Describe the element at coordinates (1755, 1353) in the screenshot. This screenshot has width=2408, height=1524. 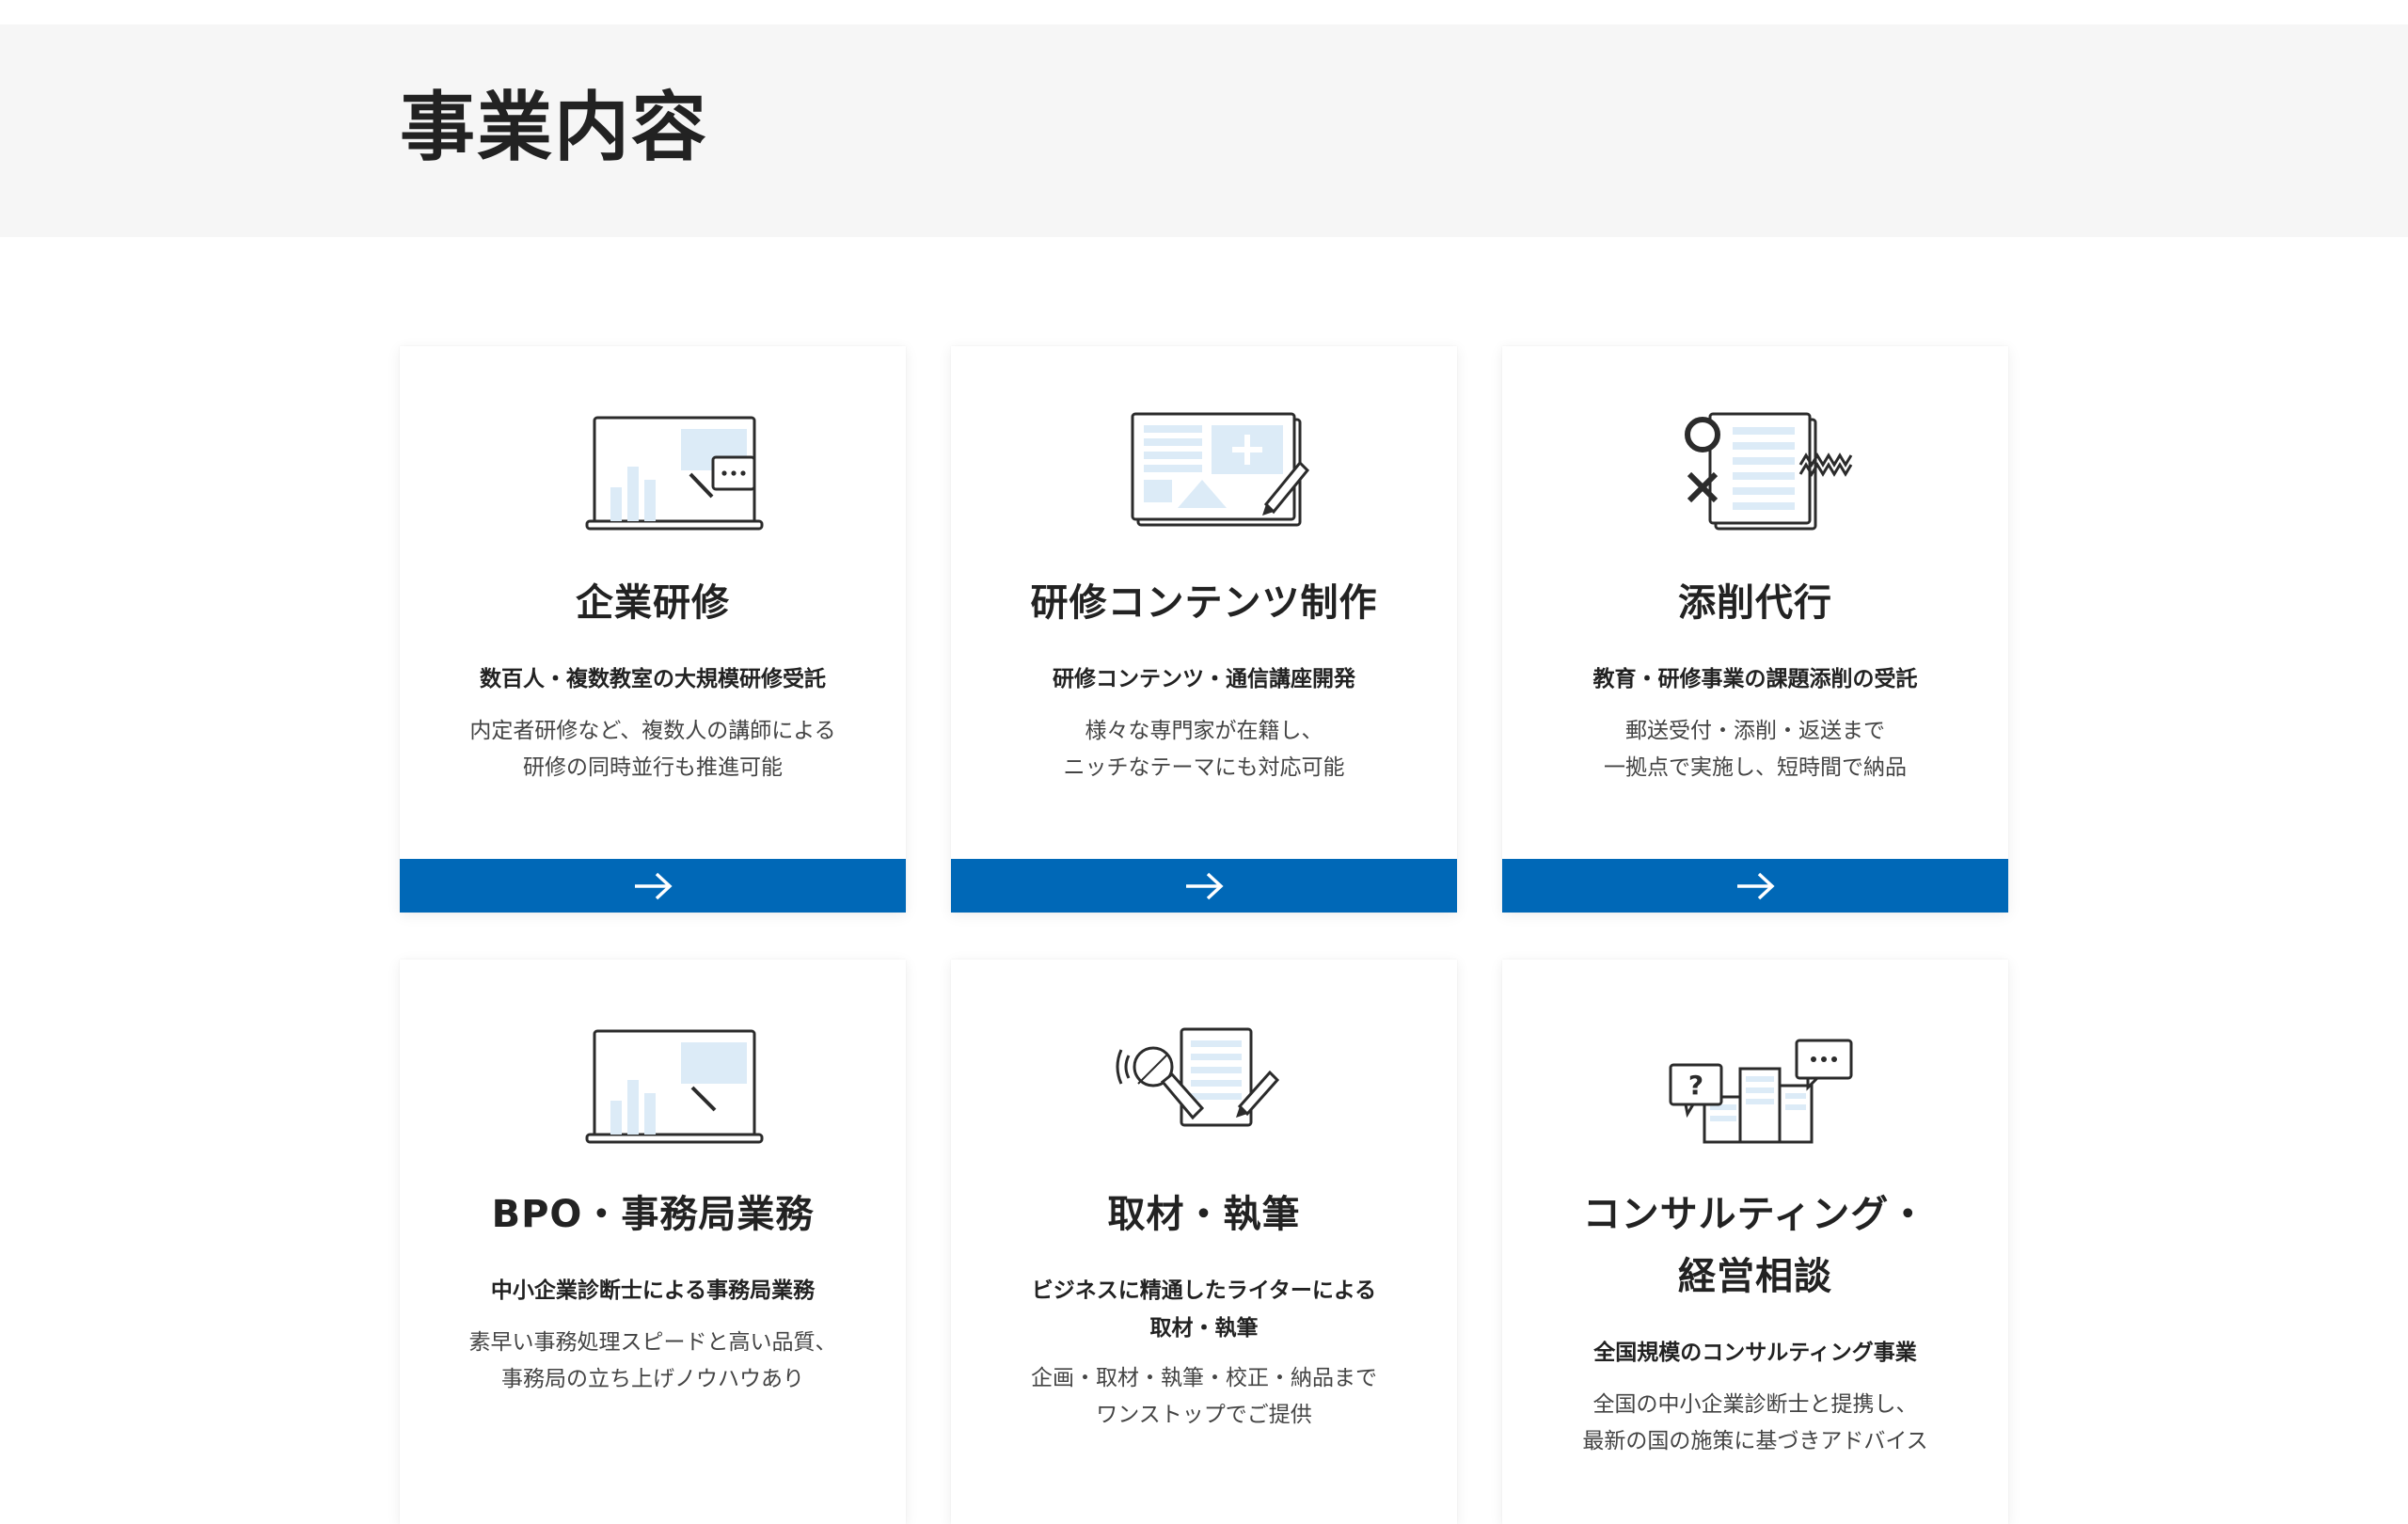
I see `card-subtitle: 全国規模のコンサルティング事業` at that location.